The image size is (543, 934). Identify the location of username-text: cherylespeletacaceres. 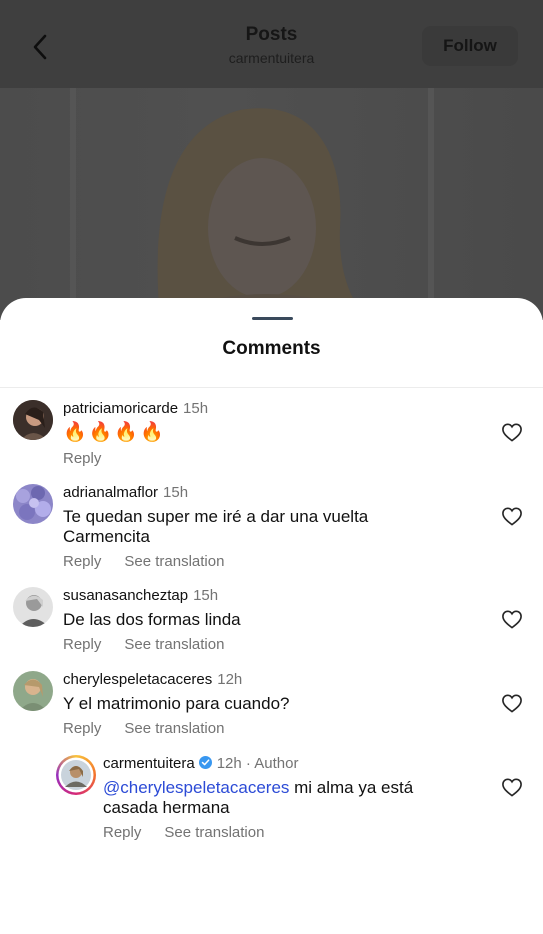
(137, 679).